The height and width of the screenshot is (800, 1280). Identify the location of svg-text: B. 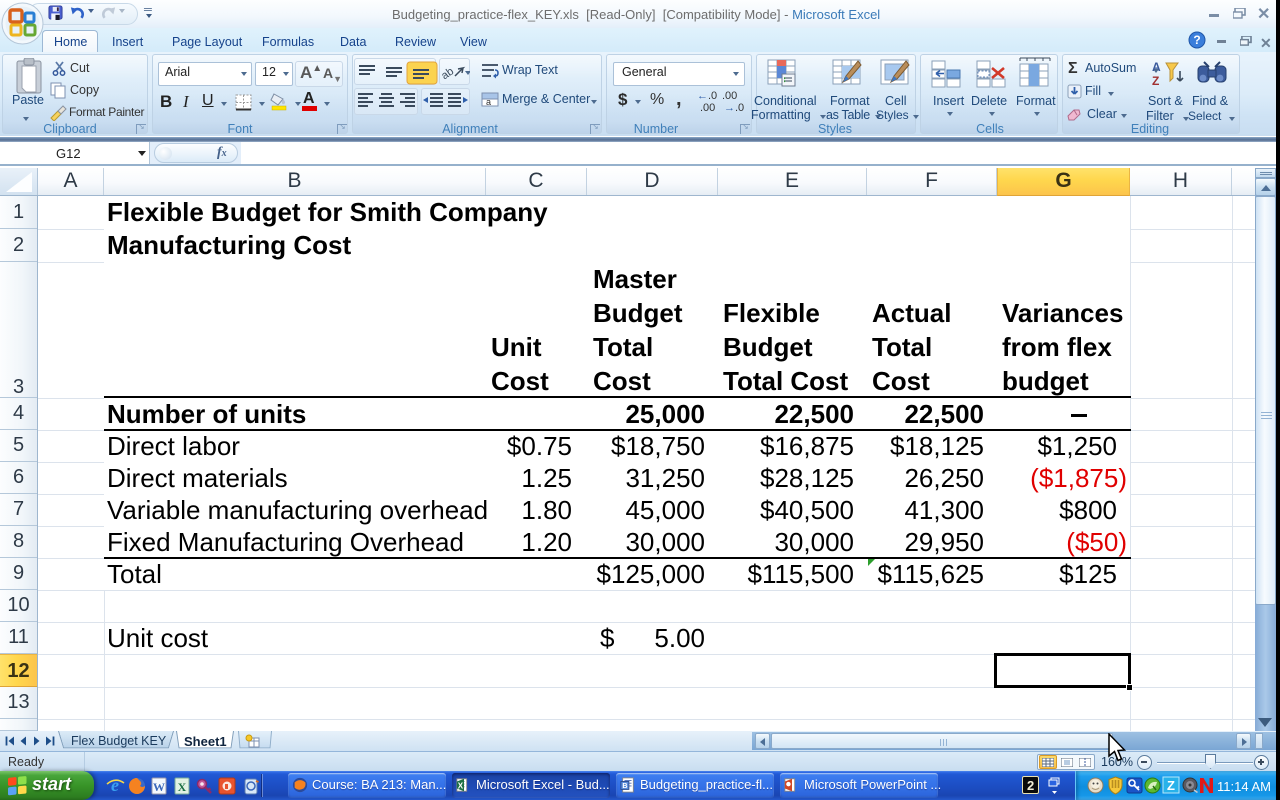
(624, 786).